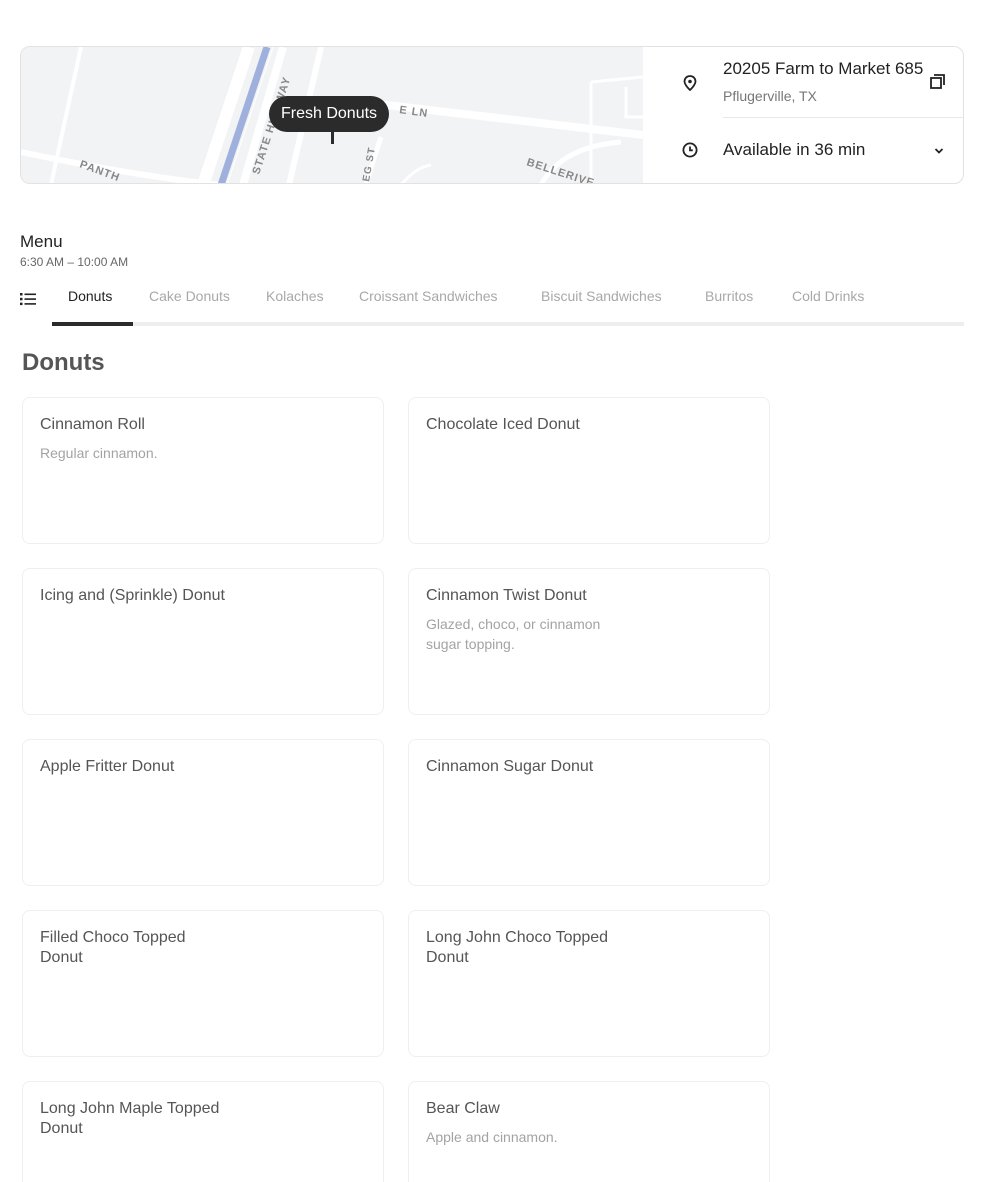  What do you see at coordinates (770, 96) in the screenshot?
I see `address-line2: Pflugerville, TX` at bounding box center [770, 96].